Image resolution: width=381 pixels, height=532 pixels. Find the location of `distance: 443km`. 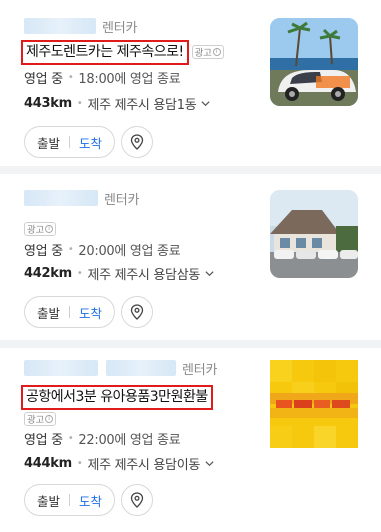

distance: 443km is located at coordinates (48, 103).